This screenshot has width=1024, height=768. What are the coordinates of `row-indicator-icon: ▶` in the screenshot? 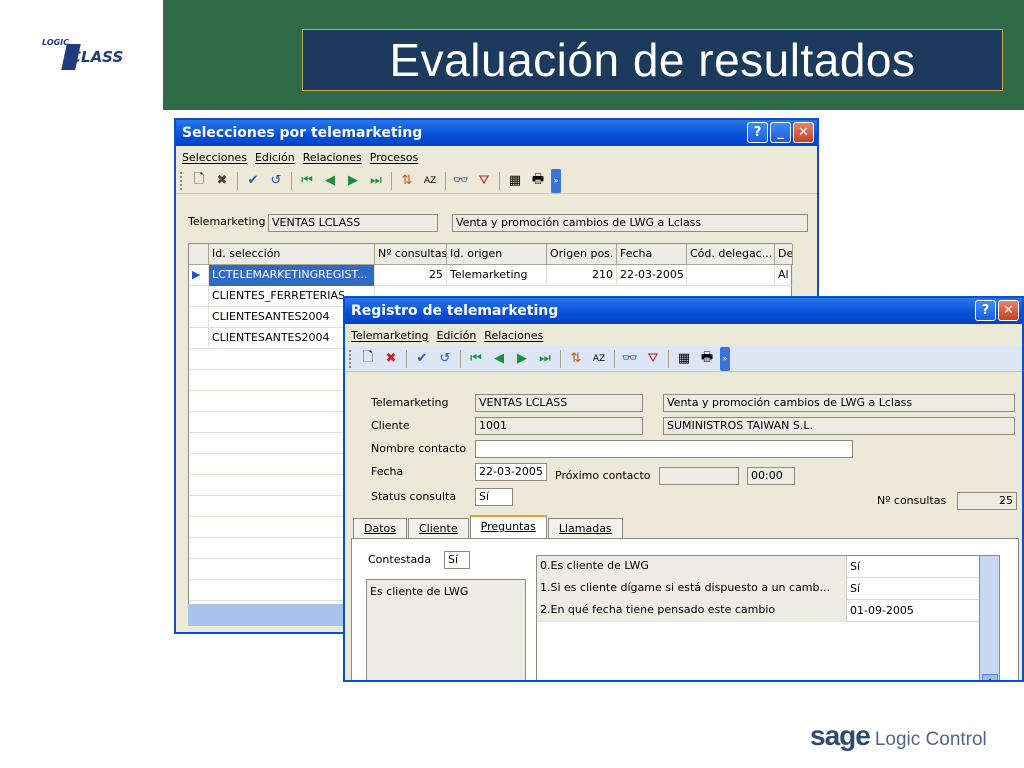 It's located at (199, 275).